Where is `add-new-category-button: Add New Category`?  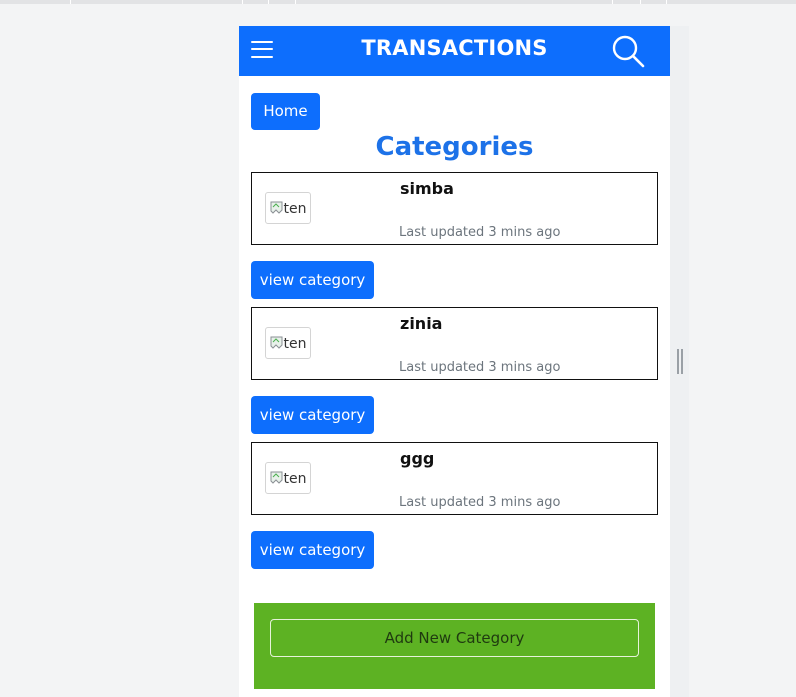 add-new-category-button: Add New Category is located at coordinates (454, 638).